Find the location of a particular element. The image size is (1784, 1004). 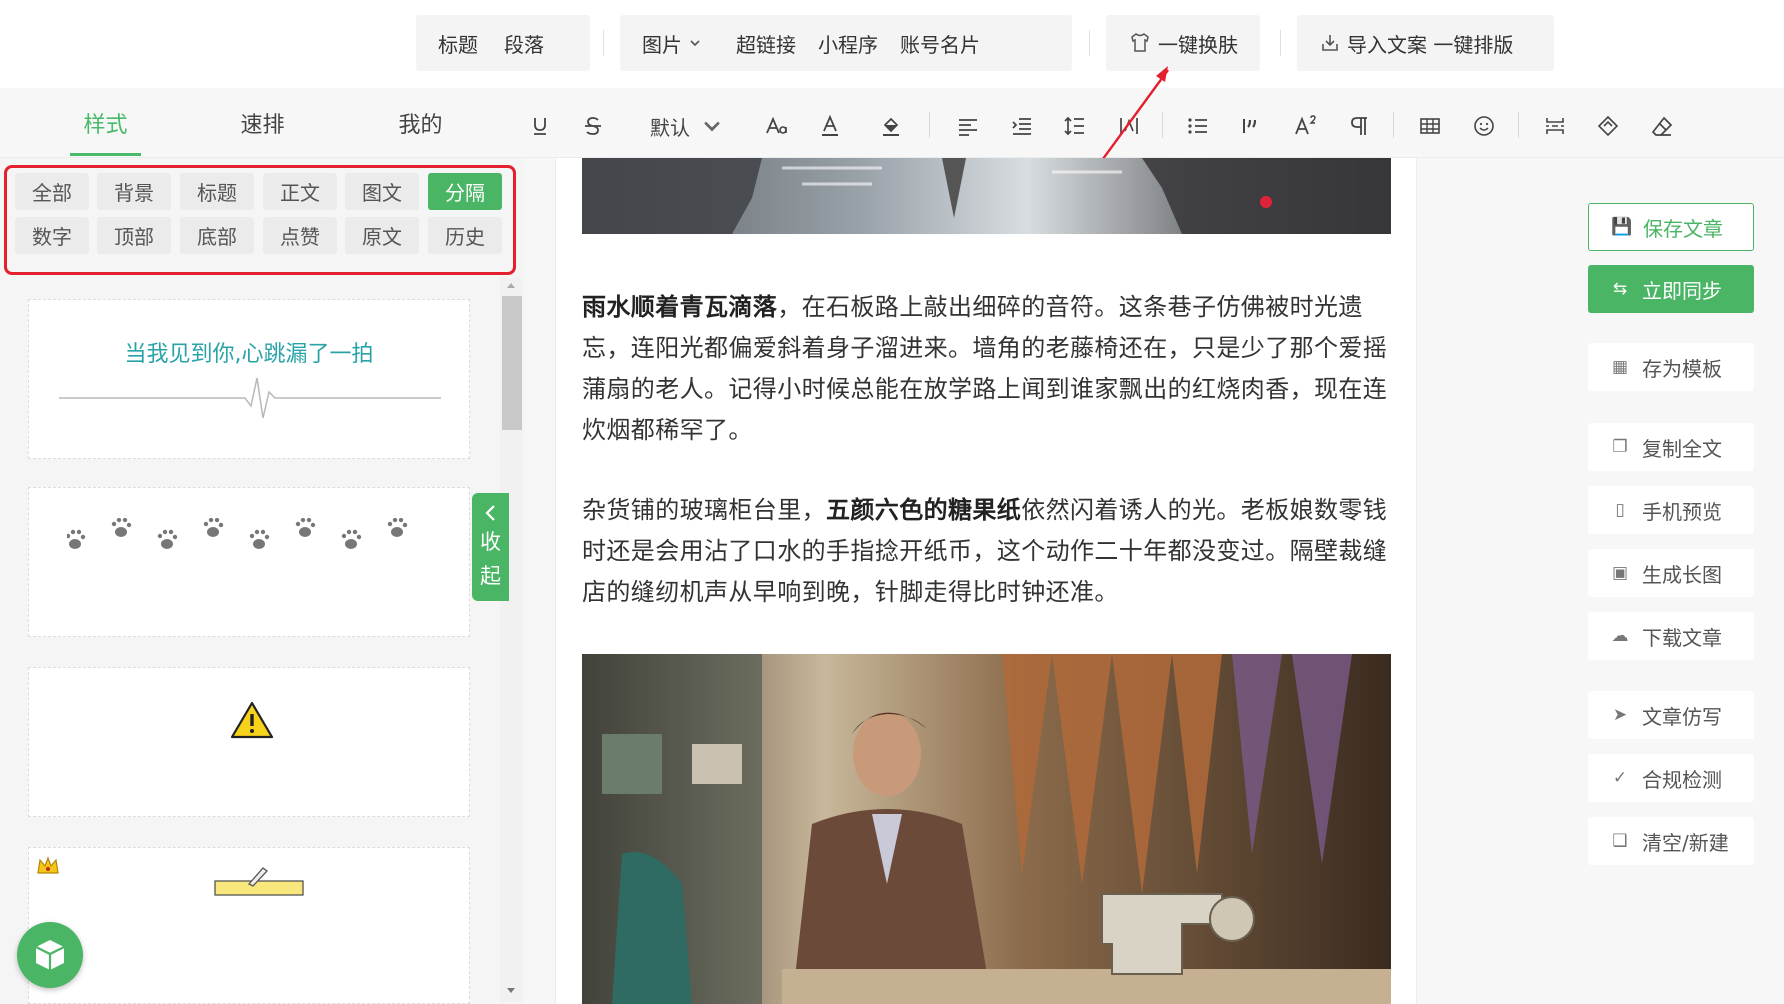

compliance-check-button: ✓ 合规检测 is located at coordinates (1671, 778).